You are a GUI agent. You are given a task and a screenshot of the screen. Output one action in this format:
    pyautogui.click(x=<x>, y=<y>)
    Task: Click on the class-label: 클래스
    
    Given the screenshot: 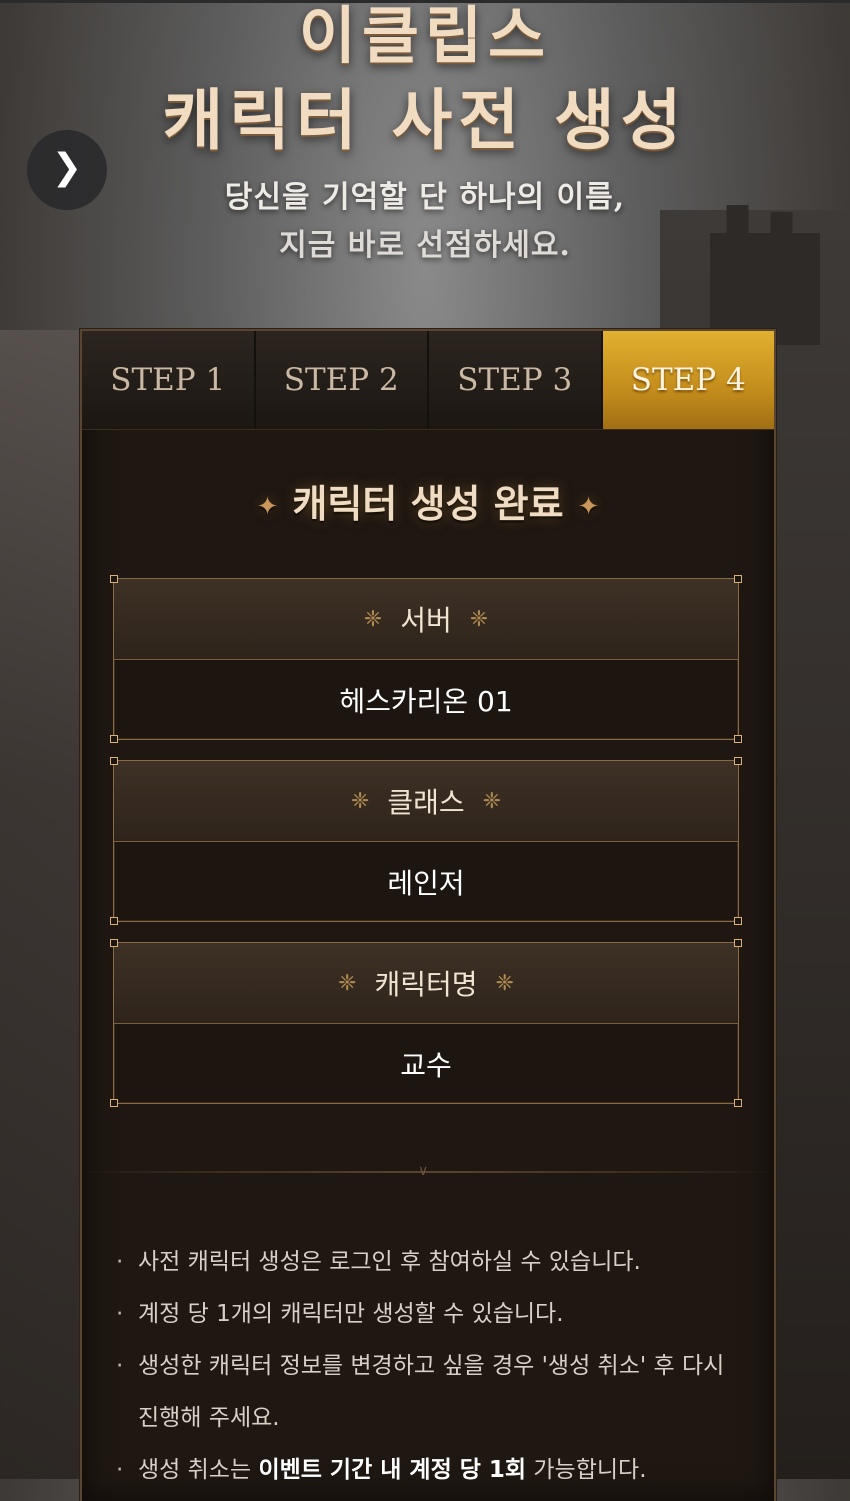 What is the action you would take?
    pyautogui.click(x=426, y=802)
    